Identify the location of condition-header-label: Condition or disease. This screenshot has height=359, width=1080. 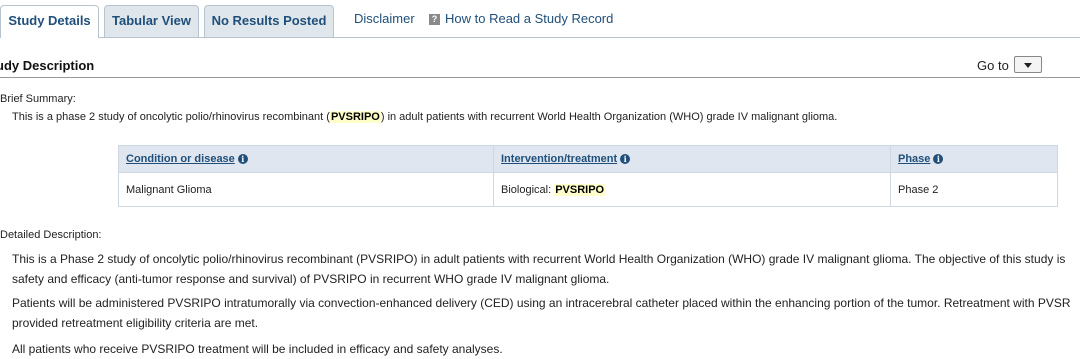
(180, 159).